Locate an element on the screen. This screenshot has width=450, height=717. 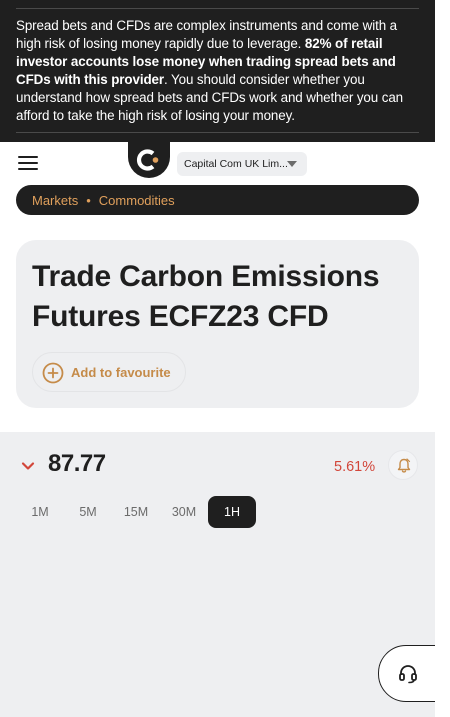
timeframe-1m: 1M is located at coordinates (40, 512).